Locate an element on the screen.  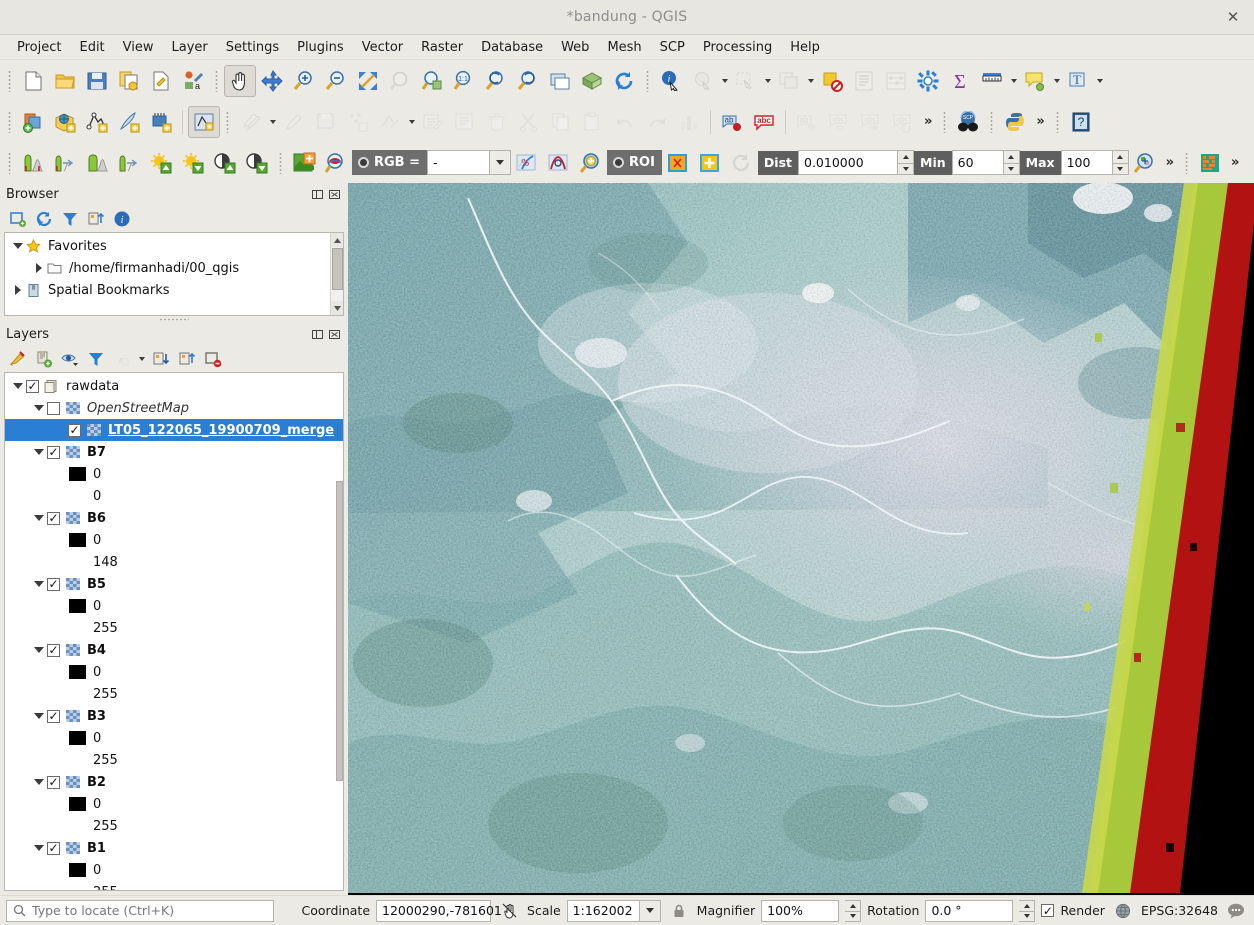
zoom-next-button is located at coordinates (528, 81).